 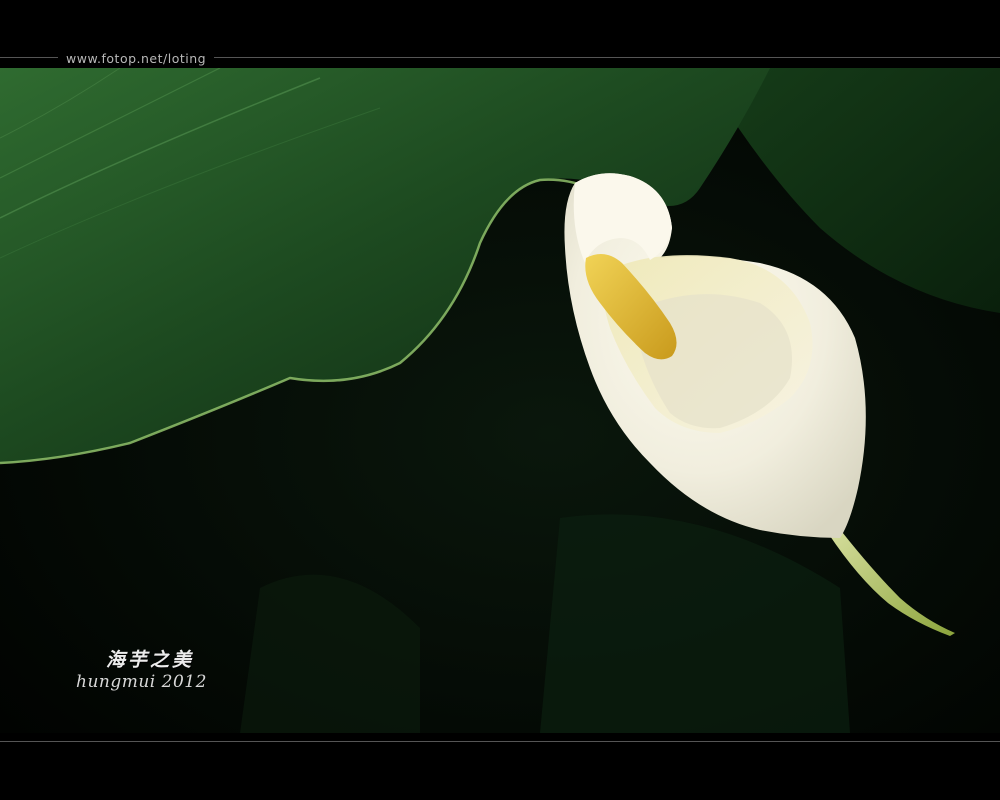 I want to click on watermark-url-box: www.fotop.net/loting, so click(x=136, y=57).